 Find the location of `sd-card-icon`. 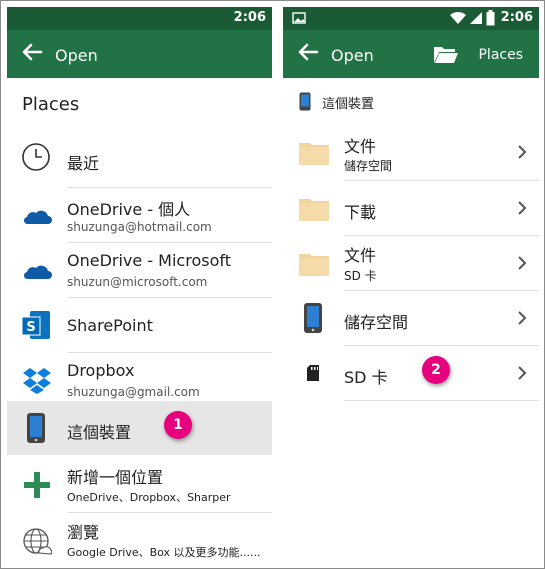

sd-card-icon is located at coordinates (313, 375).